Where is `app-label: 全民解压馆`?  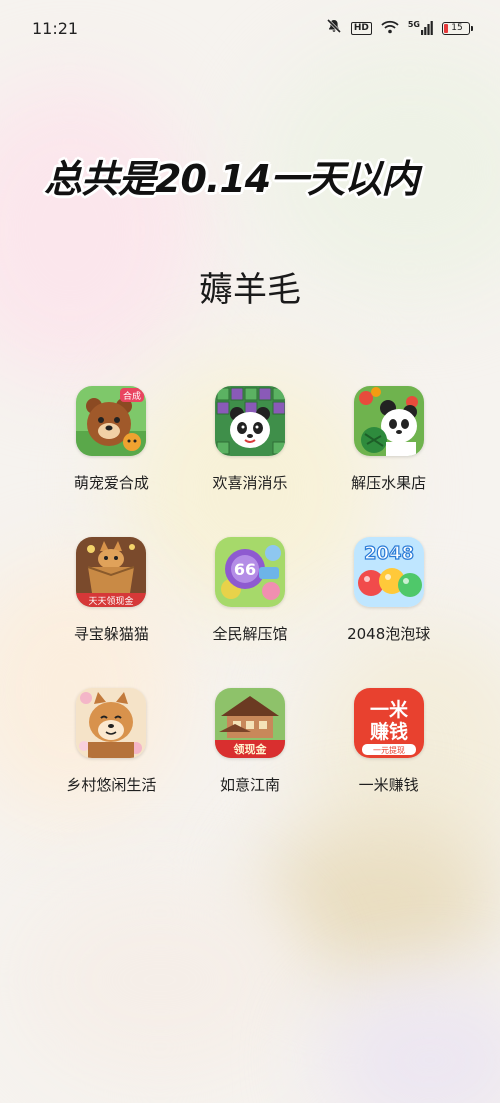 app-label: 全民解压馆 is located at coordinates (250, 634).